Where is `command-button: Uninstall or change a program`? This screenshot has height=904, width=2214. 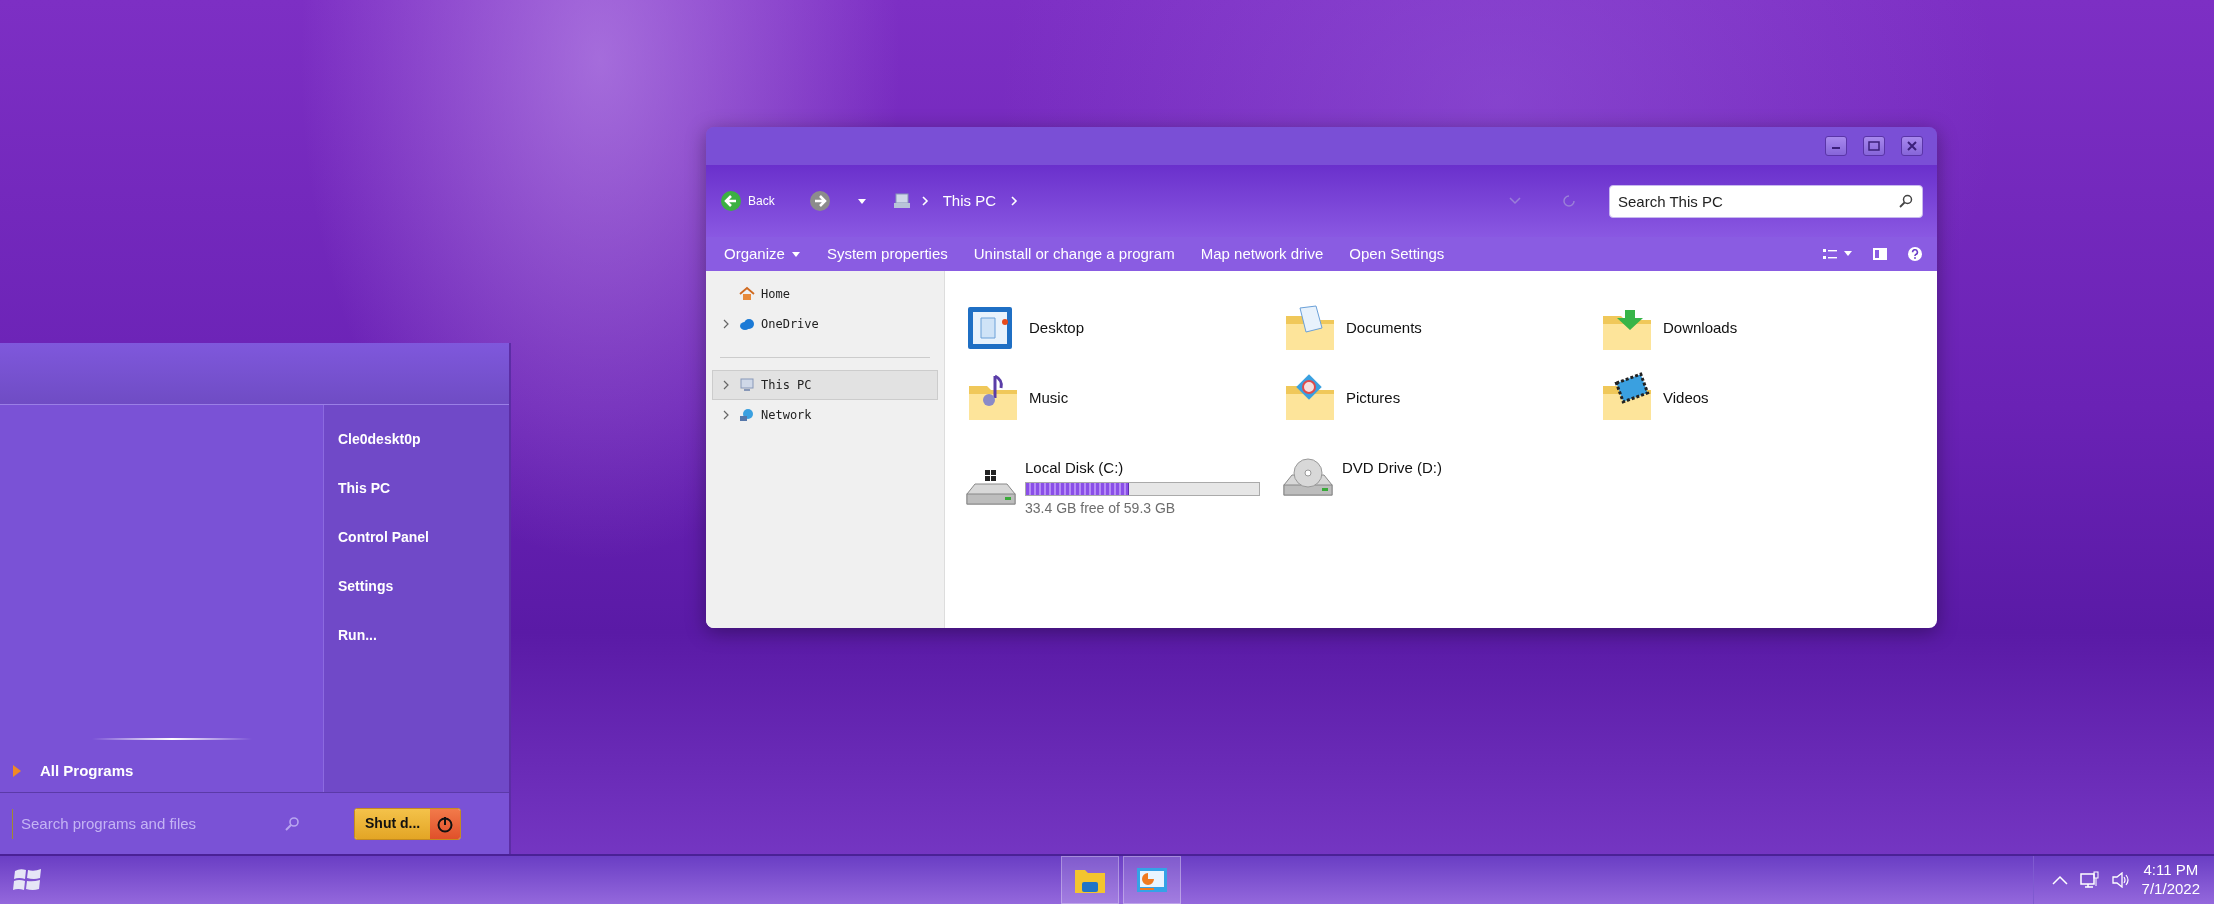 command-button: Uninstall or change a program is located at coordinates (1074, 254).